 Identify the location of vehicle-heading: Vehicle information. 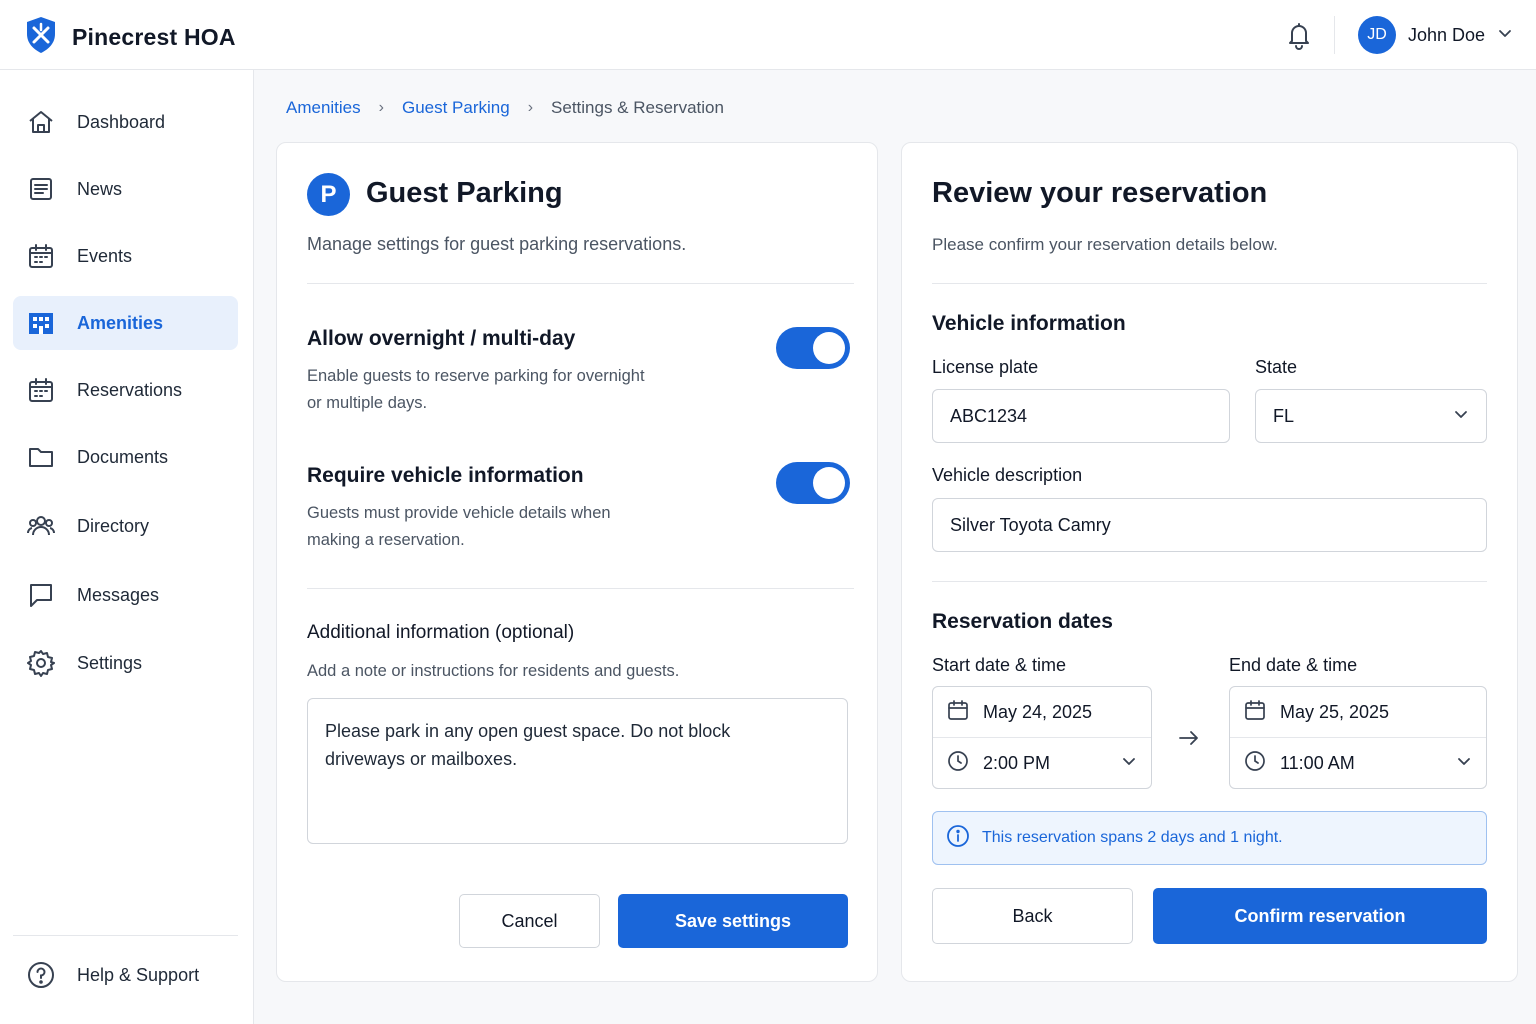
(1029, 323).